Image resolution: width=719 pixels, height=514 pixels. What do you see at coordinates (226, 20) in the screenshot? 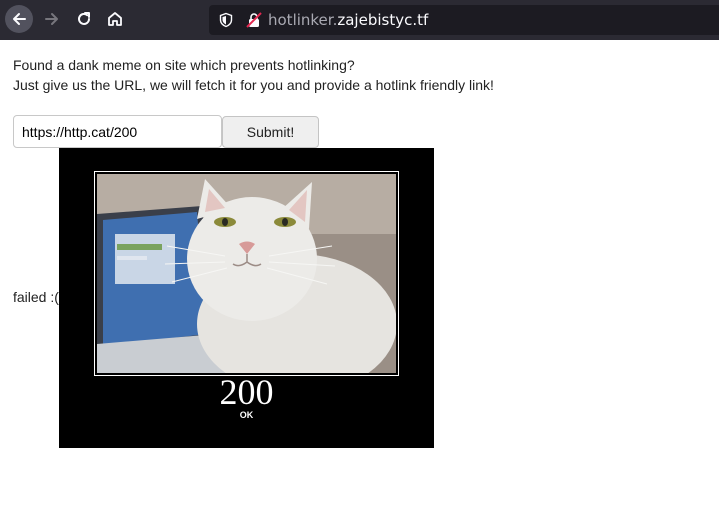
I see `shield-icon` at bounding box center [226, 20].